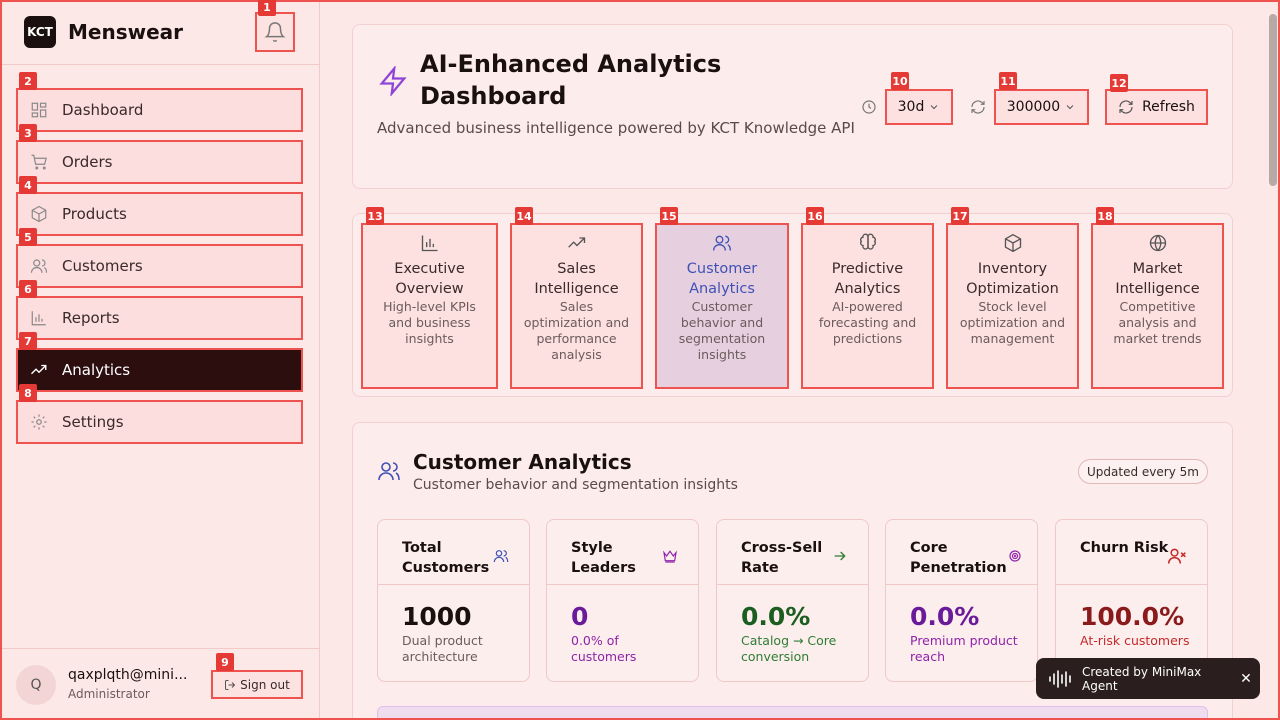 The width and height of the screenshot is (1280, 720). I want to click on time-range-select: 30d, so click(919, 107).